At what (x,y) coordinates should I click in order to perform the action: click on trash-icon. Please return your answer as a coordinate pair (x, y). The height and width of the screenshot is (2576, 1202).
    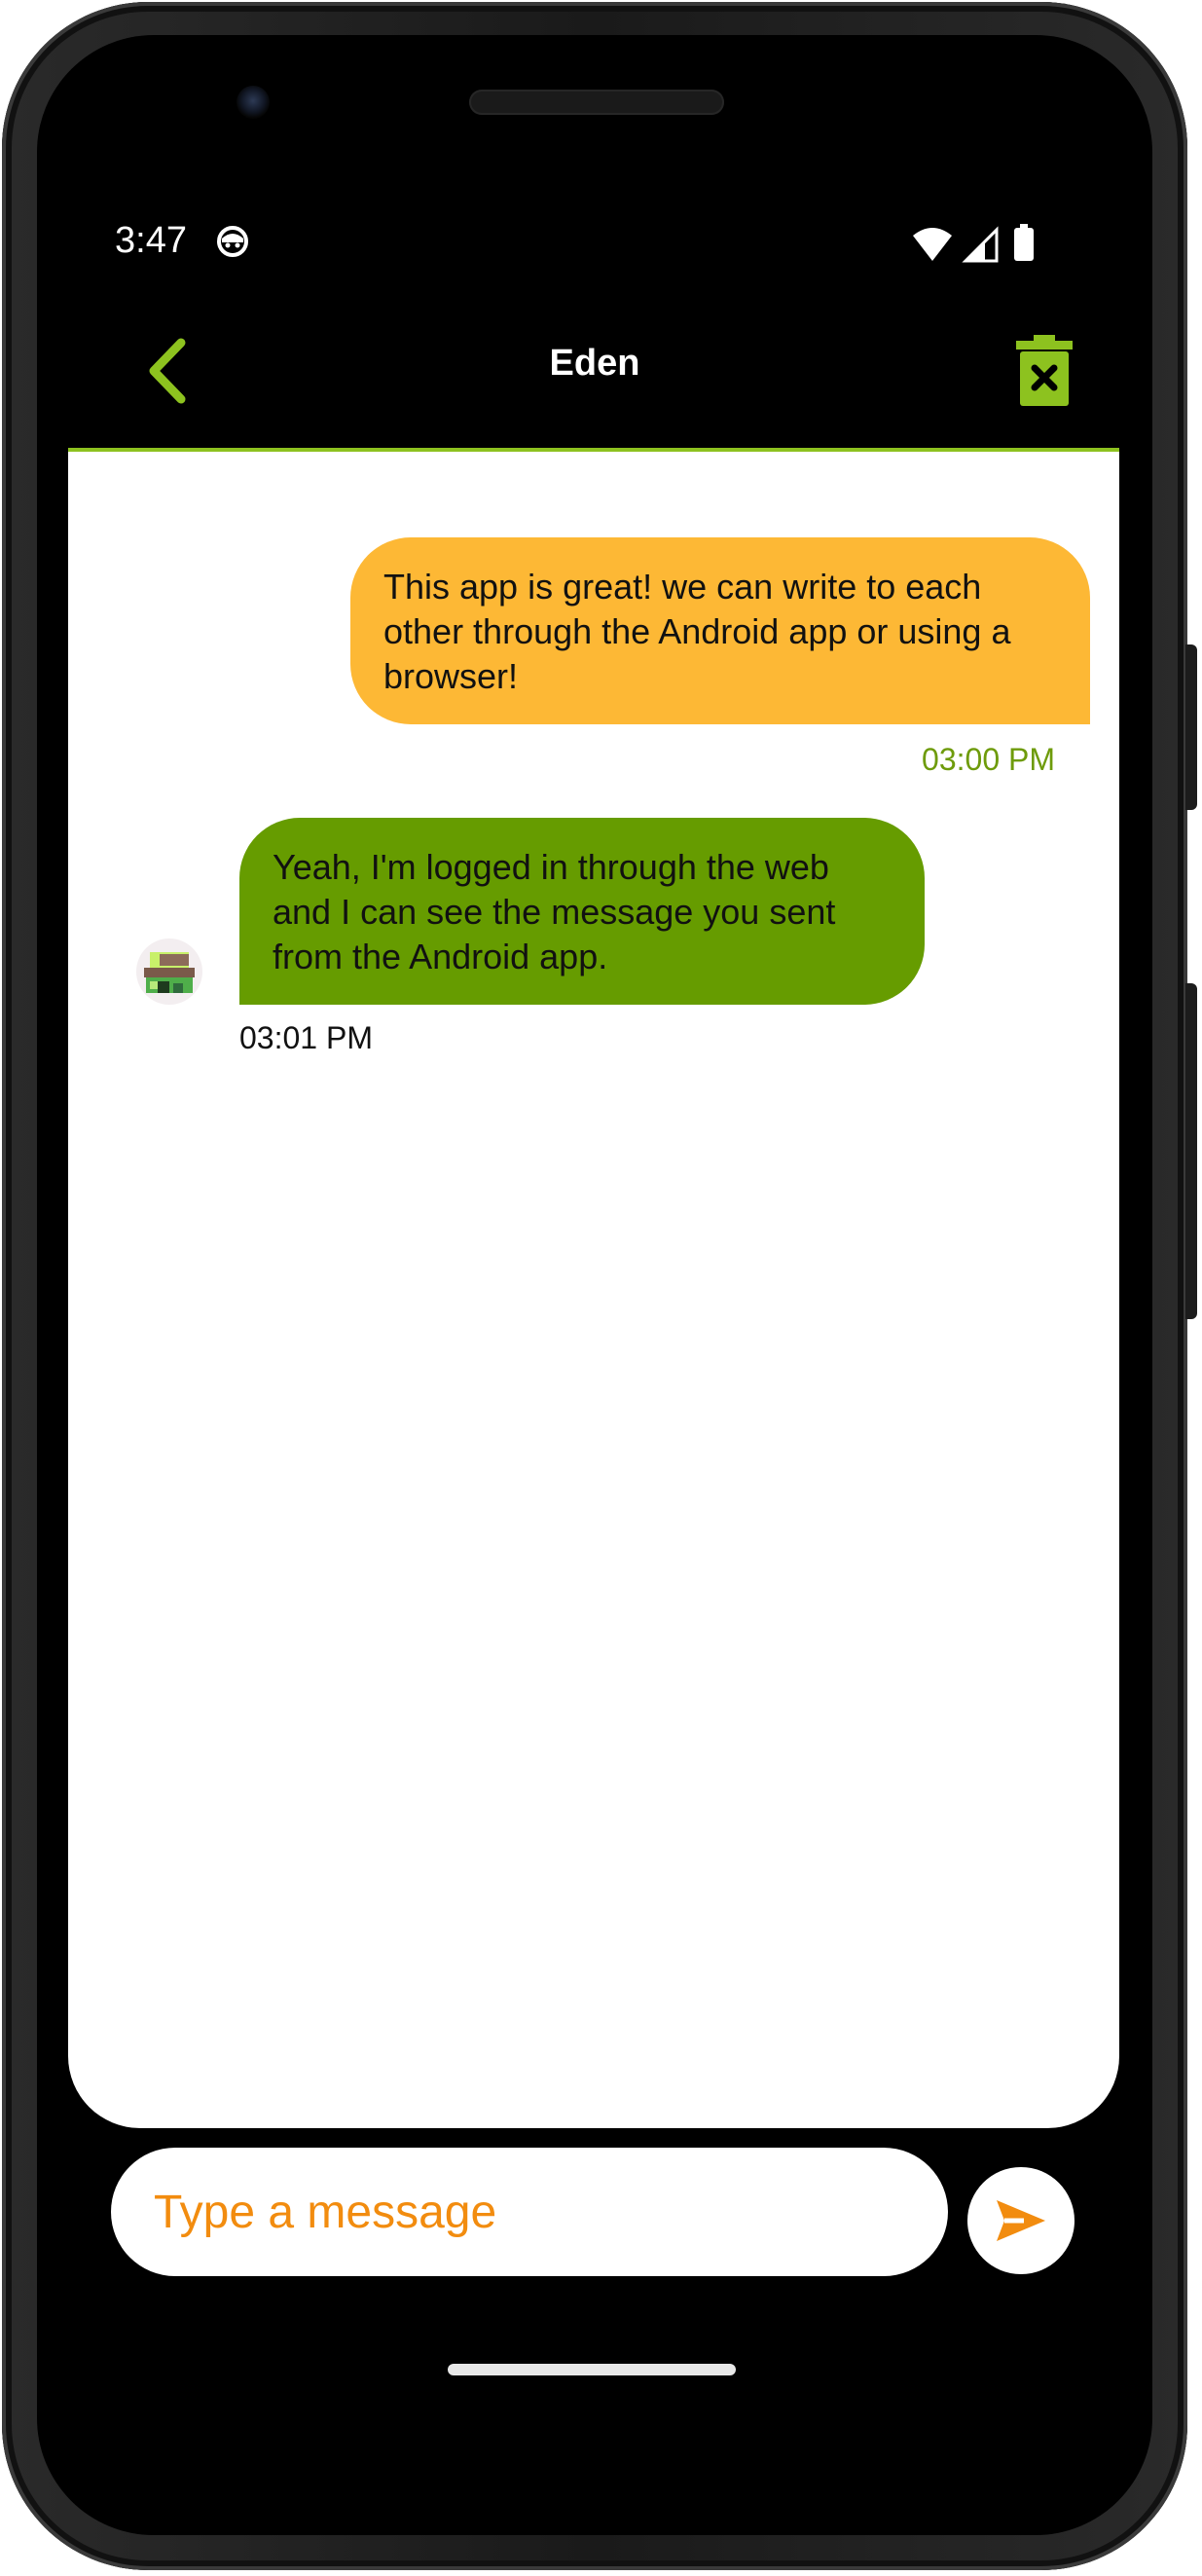
    Looking at the image, I should click on (1044, 370).